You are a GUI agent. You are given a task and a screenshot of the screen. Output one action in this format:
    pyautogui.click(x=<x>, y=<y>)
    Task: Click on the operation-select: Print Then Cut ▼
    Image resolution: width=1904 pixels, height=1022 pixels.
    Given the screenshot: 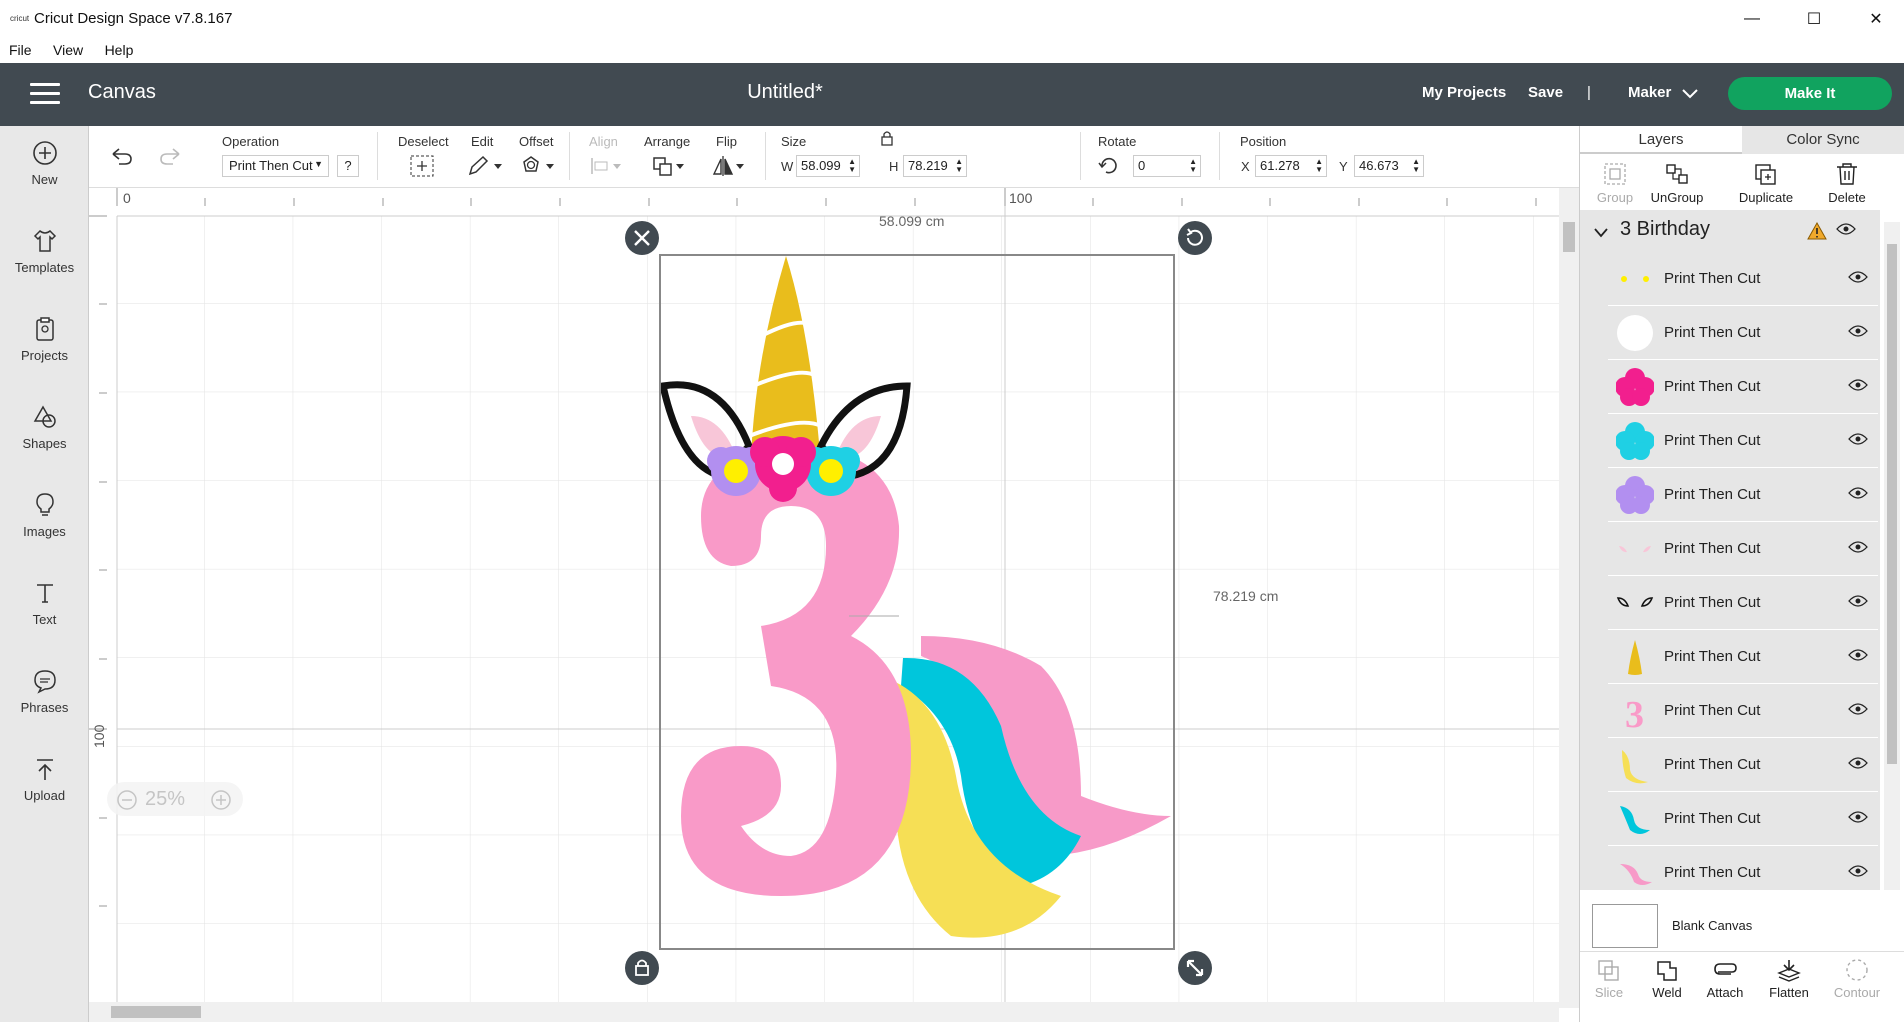 What is the action you would take?
    pyautogui.click(x=275, y=166)
    